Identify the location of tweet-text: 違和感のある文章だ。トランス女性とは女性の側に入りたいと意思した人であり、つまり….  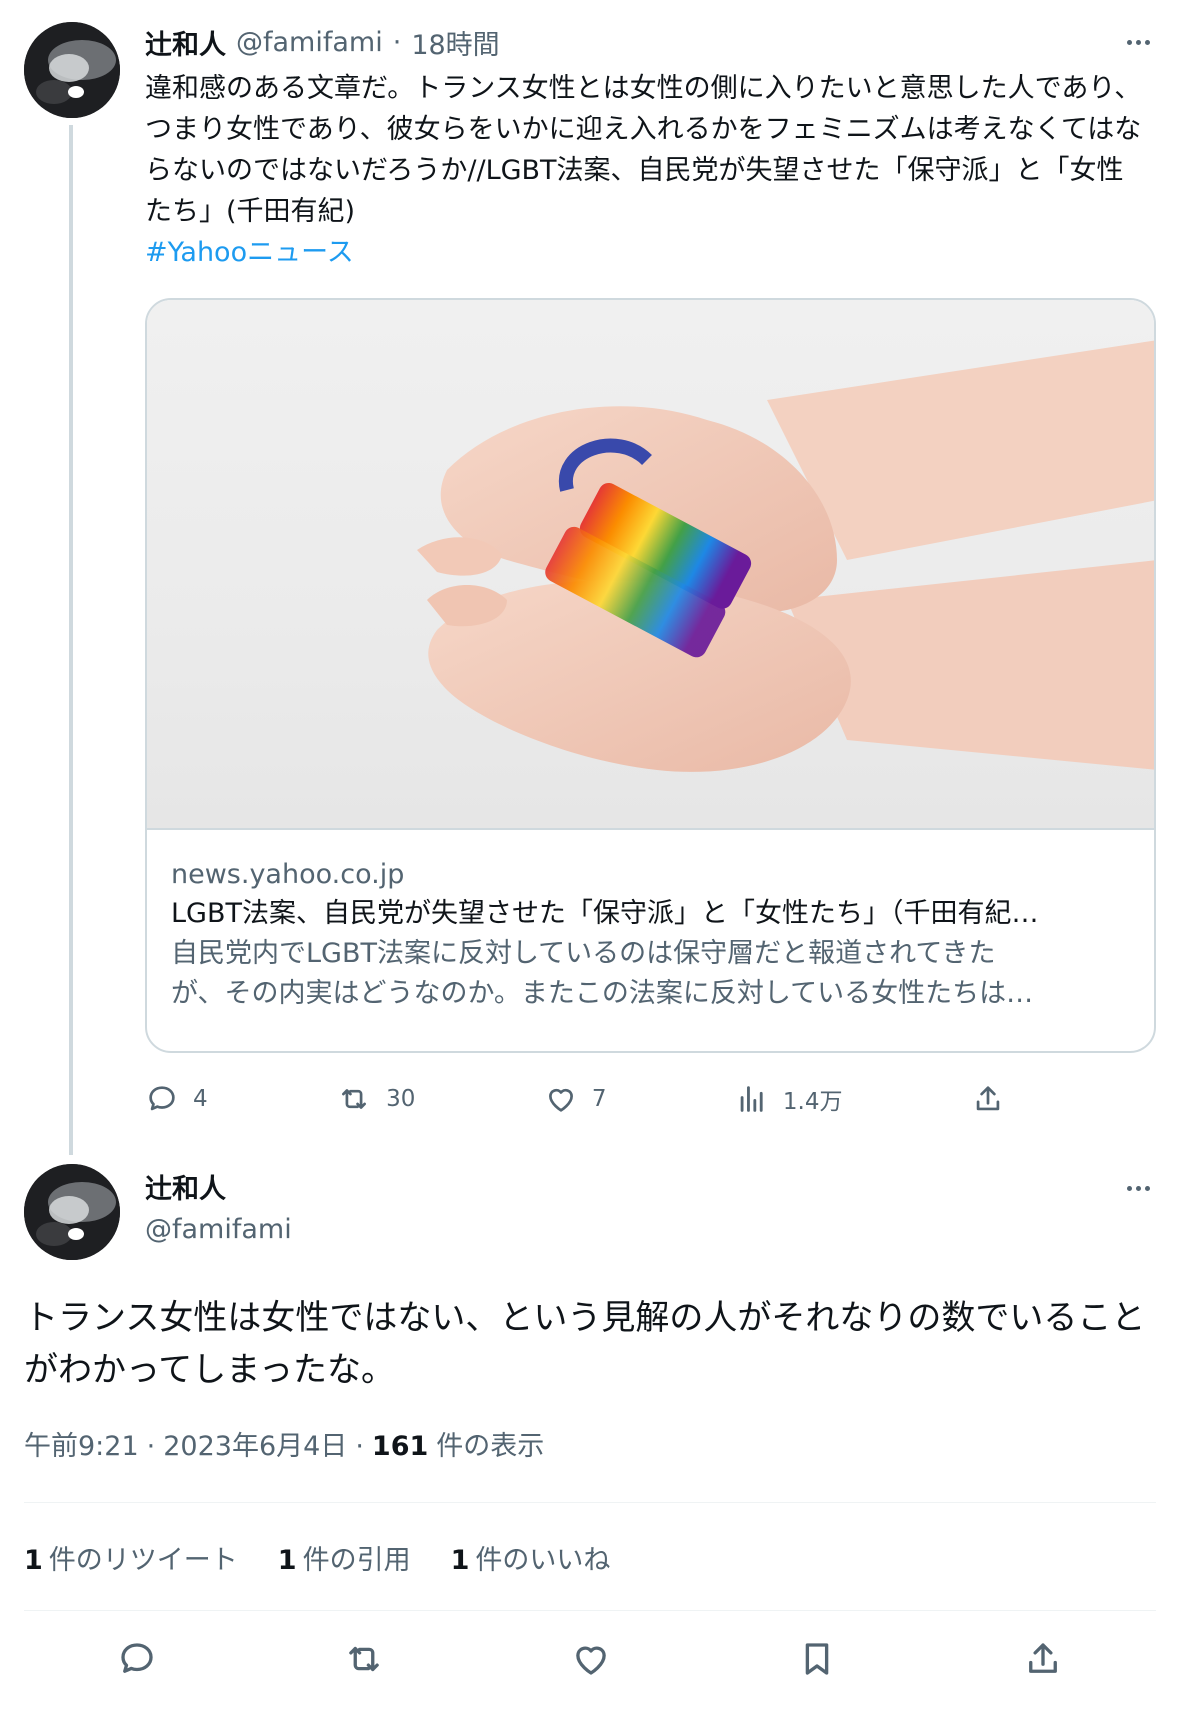
(645, 170).